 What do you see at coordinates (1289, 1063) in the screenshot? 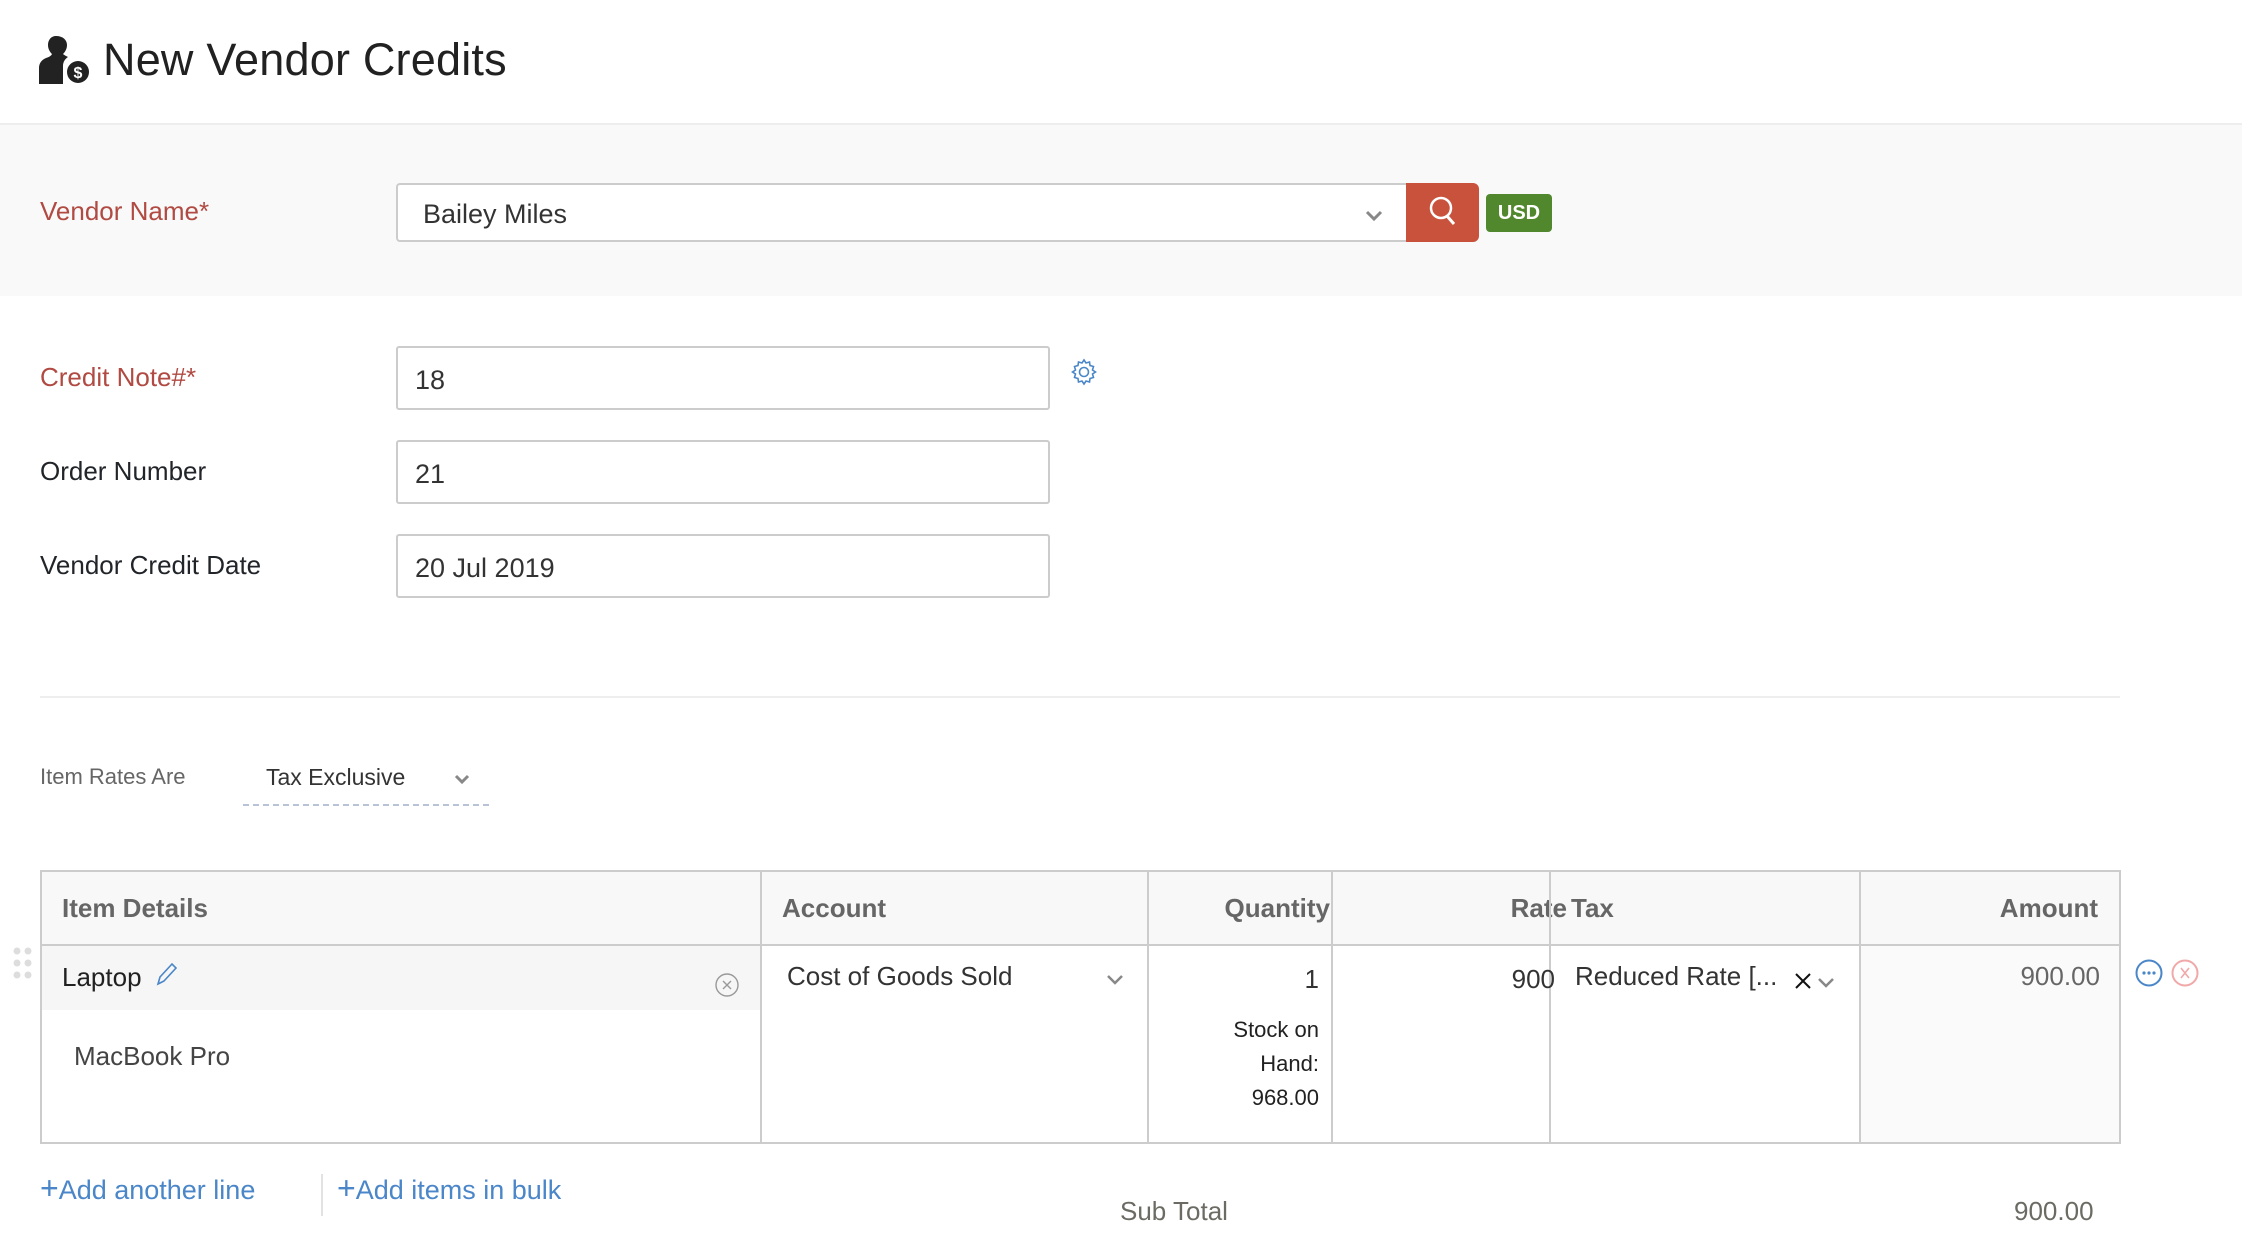
I see `stock-on-hand-label-2: Hand:` at bounding box center [1289, 1063].